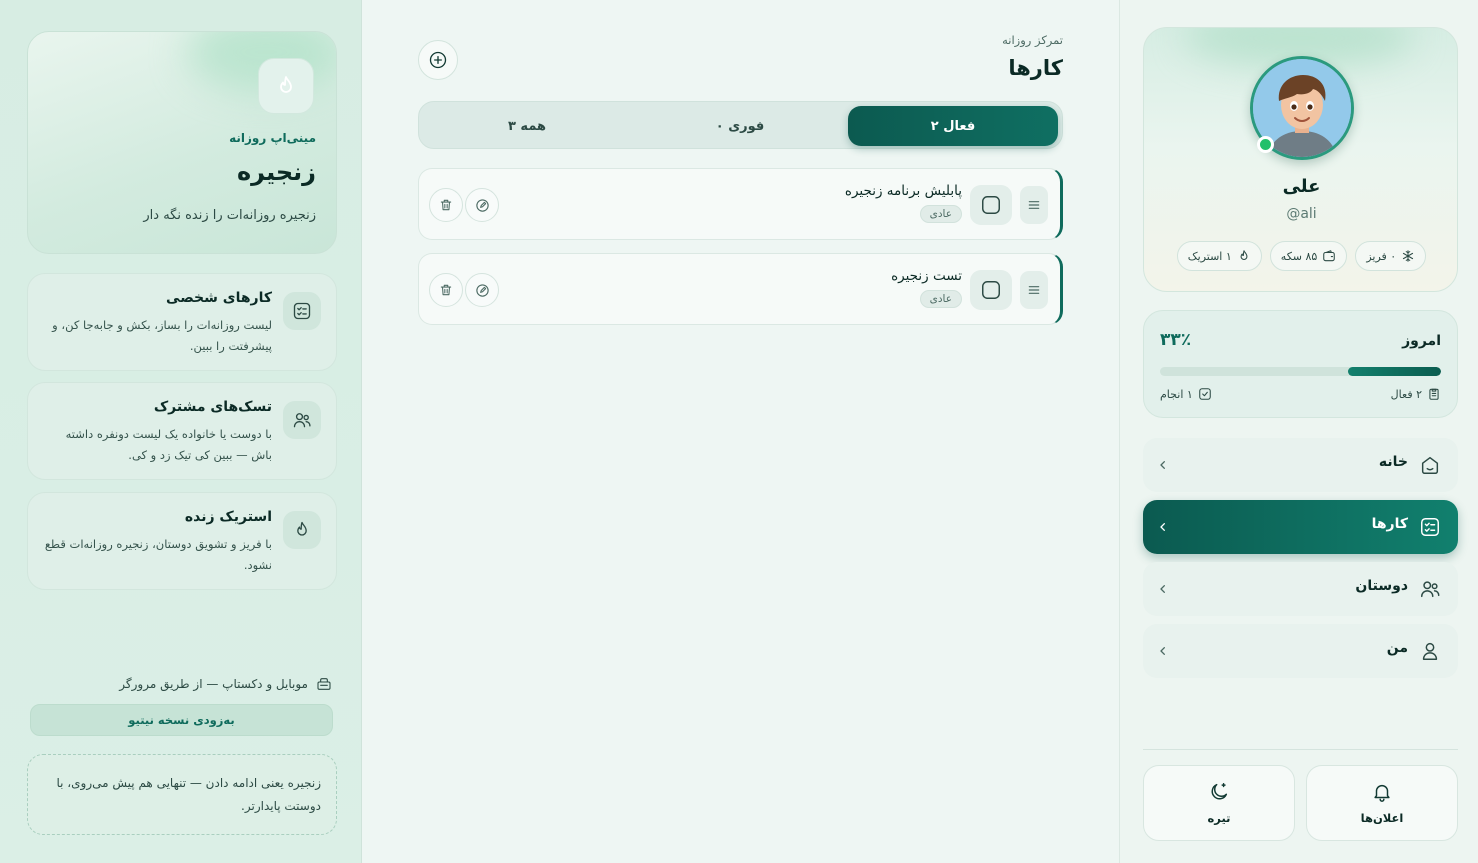 The width and height of the screenshot is (1478, 863). What do you see at coordinates (926, 276) in the screenshot?
I see `task-title: تست زنجیره` at bounding box center [926, 276].